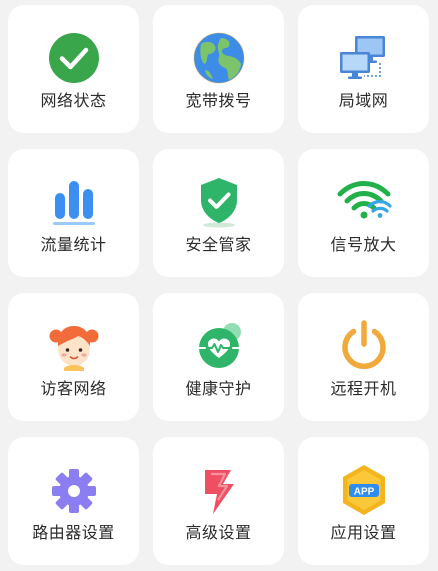 This screenshot has width=438, height=571. I want to click on tile-label: 高级设置, so click(218, 532).